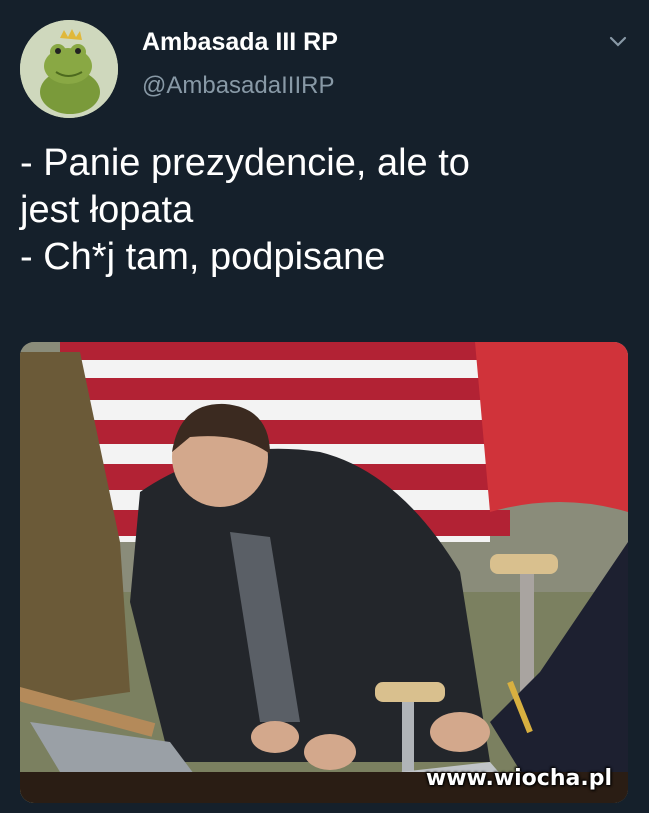 Image resolution: width=649 pixels, height=813 pixels. I want to click on user-handle: @AmbasadaIIIRP, so click(238, 86).